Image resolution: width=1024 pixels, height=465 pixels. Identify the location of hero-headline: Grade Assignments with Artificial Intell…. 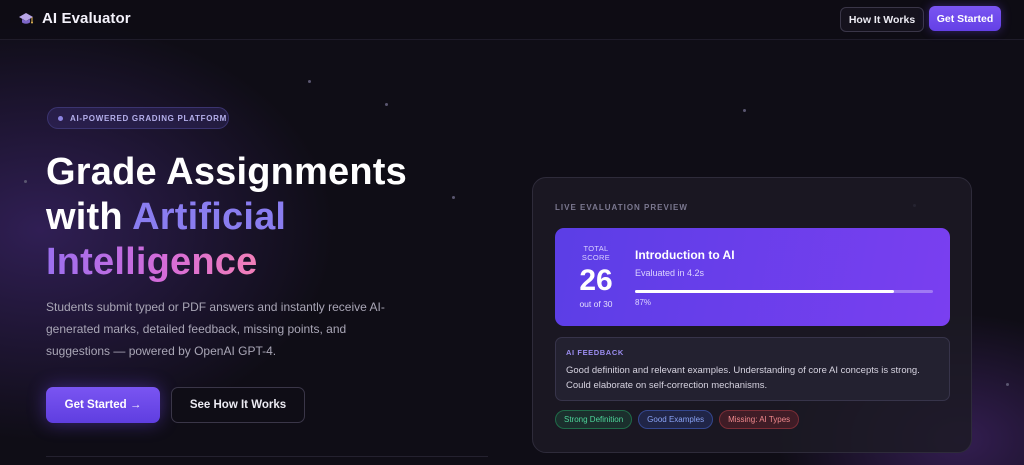
(276, 217).